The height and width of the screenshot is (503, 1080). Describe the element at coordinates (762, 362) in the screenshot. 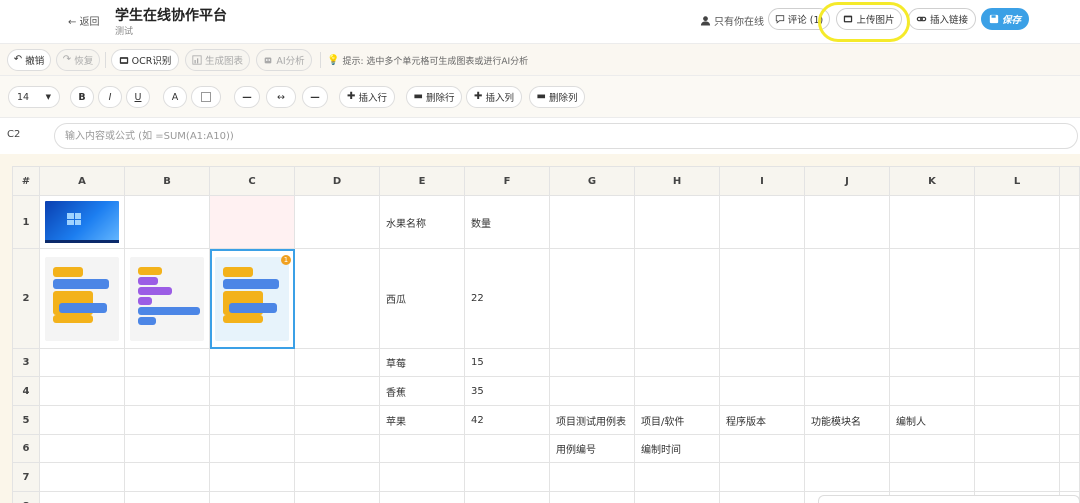

I see `cell-i3` at that location.